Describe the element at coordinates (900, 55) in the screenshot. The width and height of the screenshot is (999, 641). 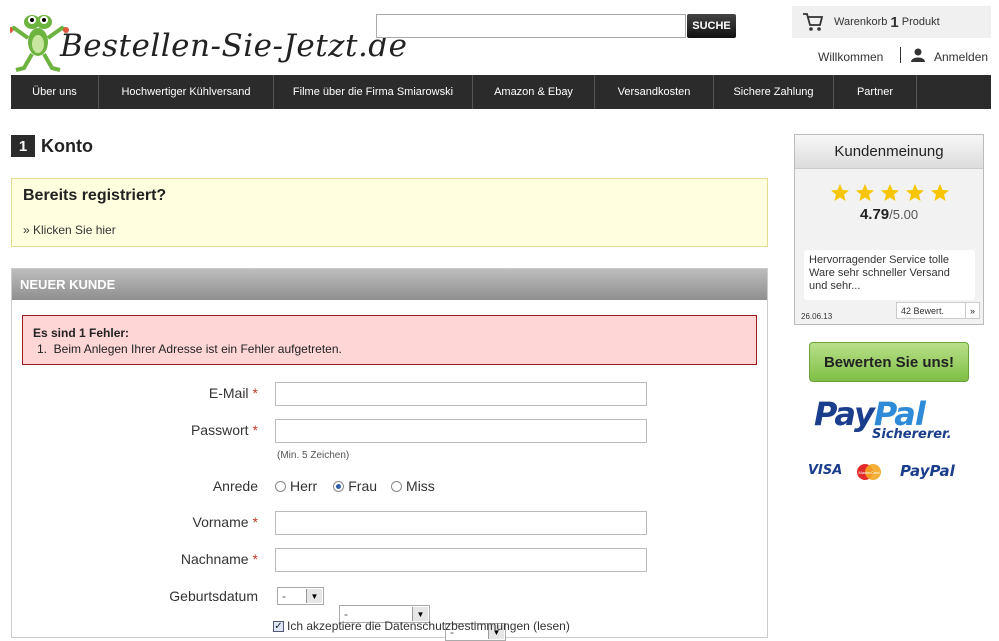
I see `header-divider` at that location.